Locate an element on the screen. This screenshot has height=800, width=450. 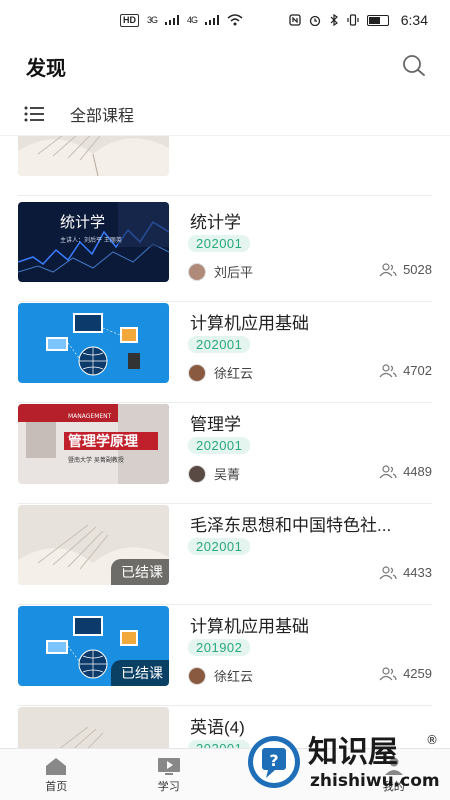
home-icon is located at coordinates (56, 766).